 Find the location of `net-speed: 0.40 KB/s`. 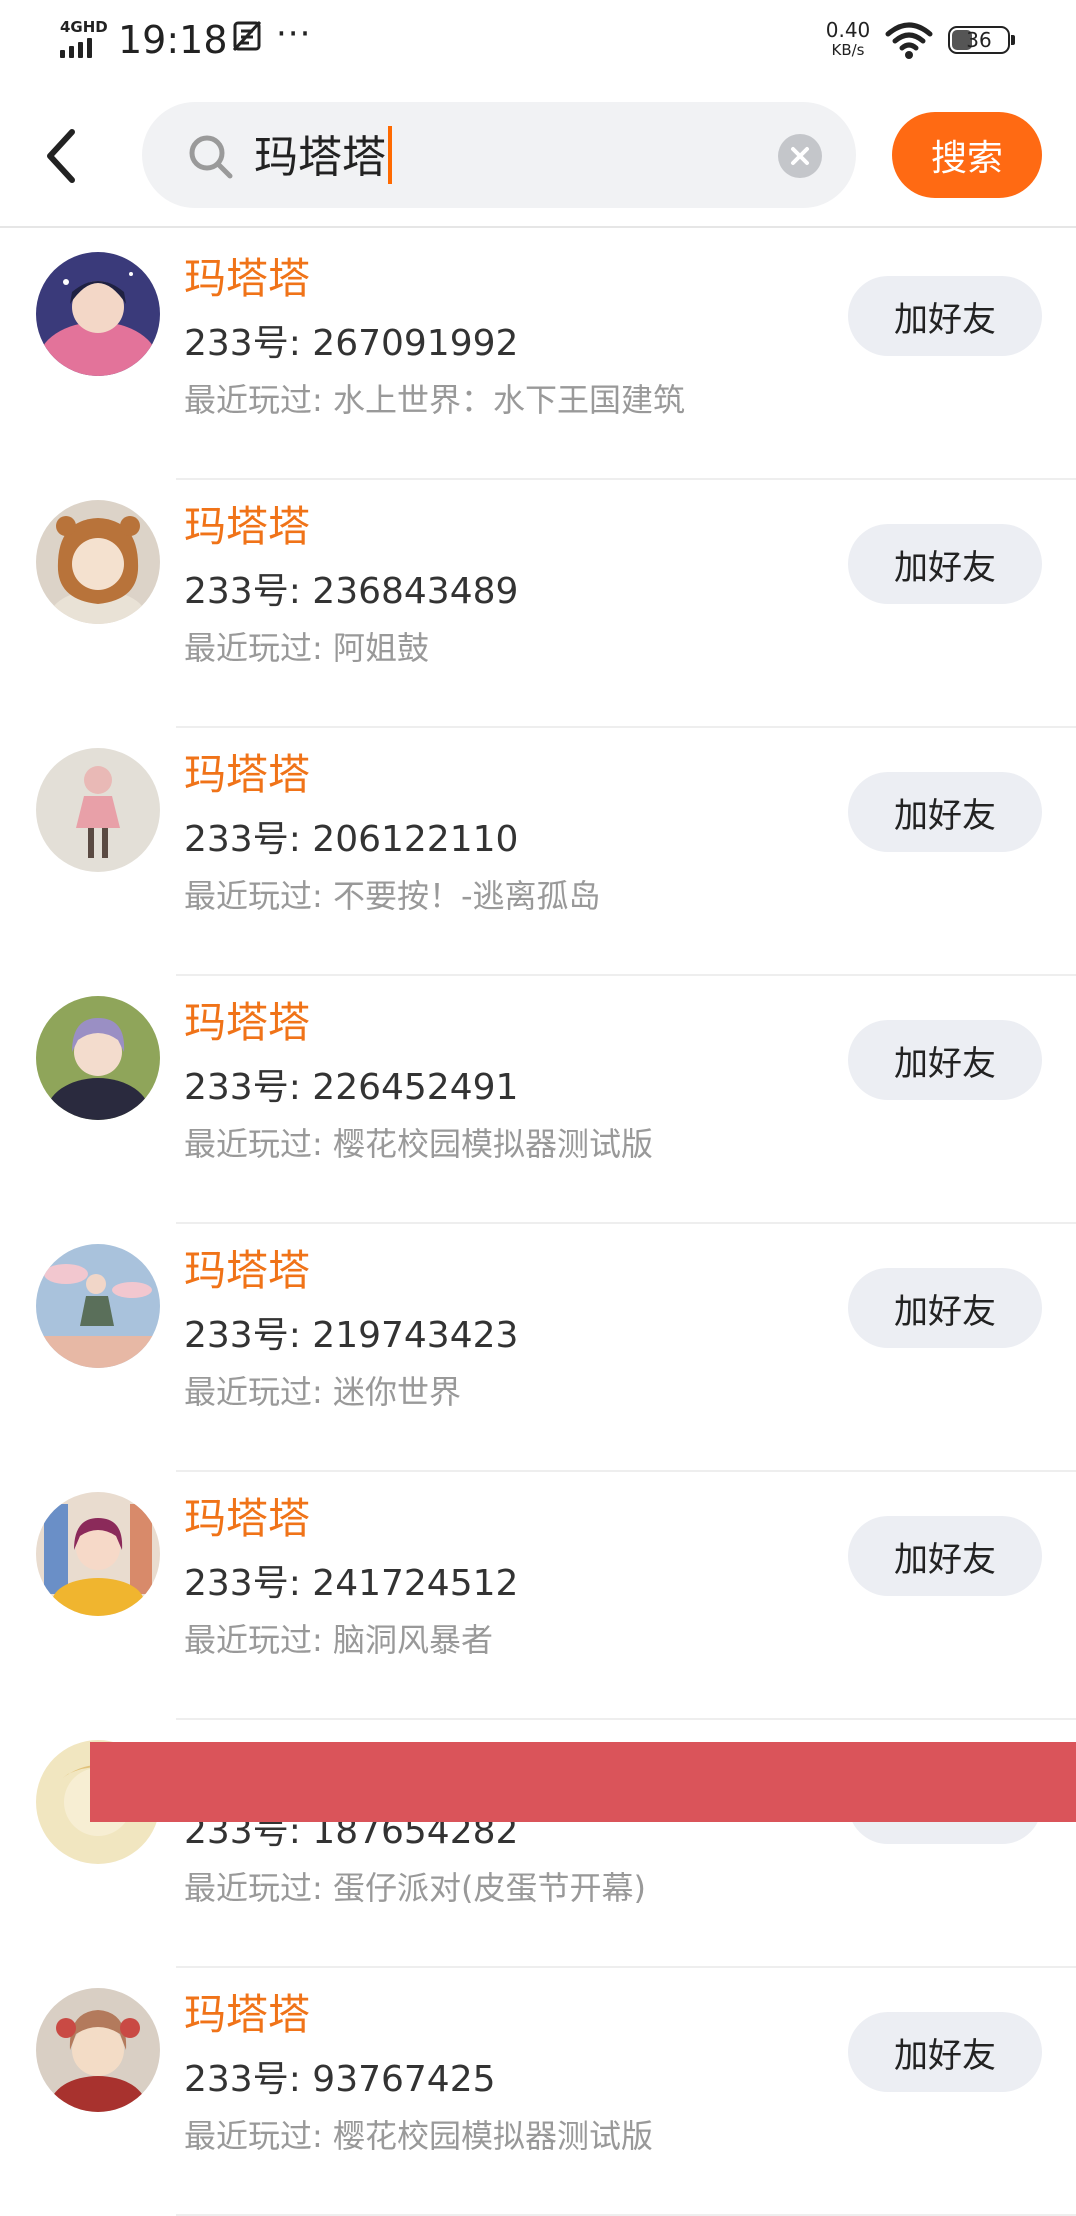

net-speed: 0.40 KB/s is located at coordinates (848, 40).